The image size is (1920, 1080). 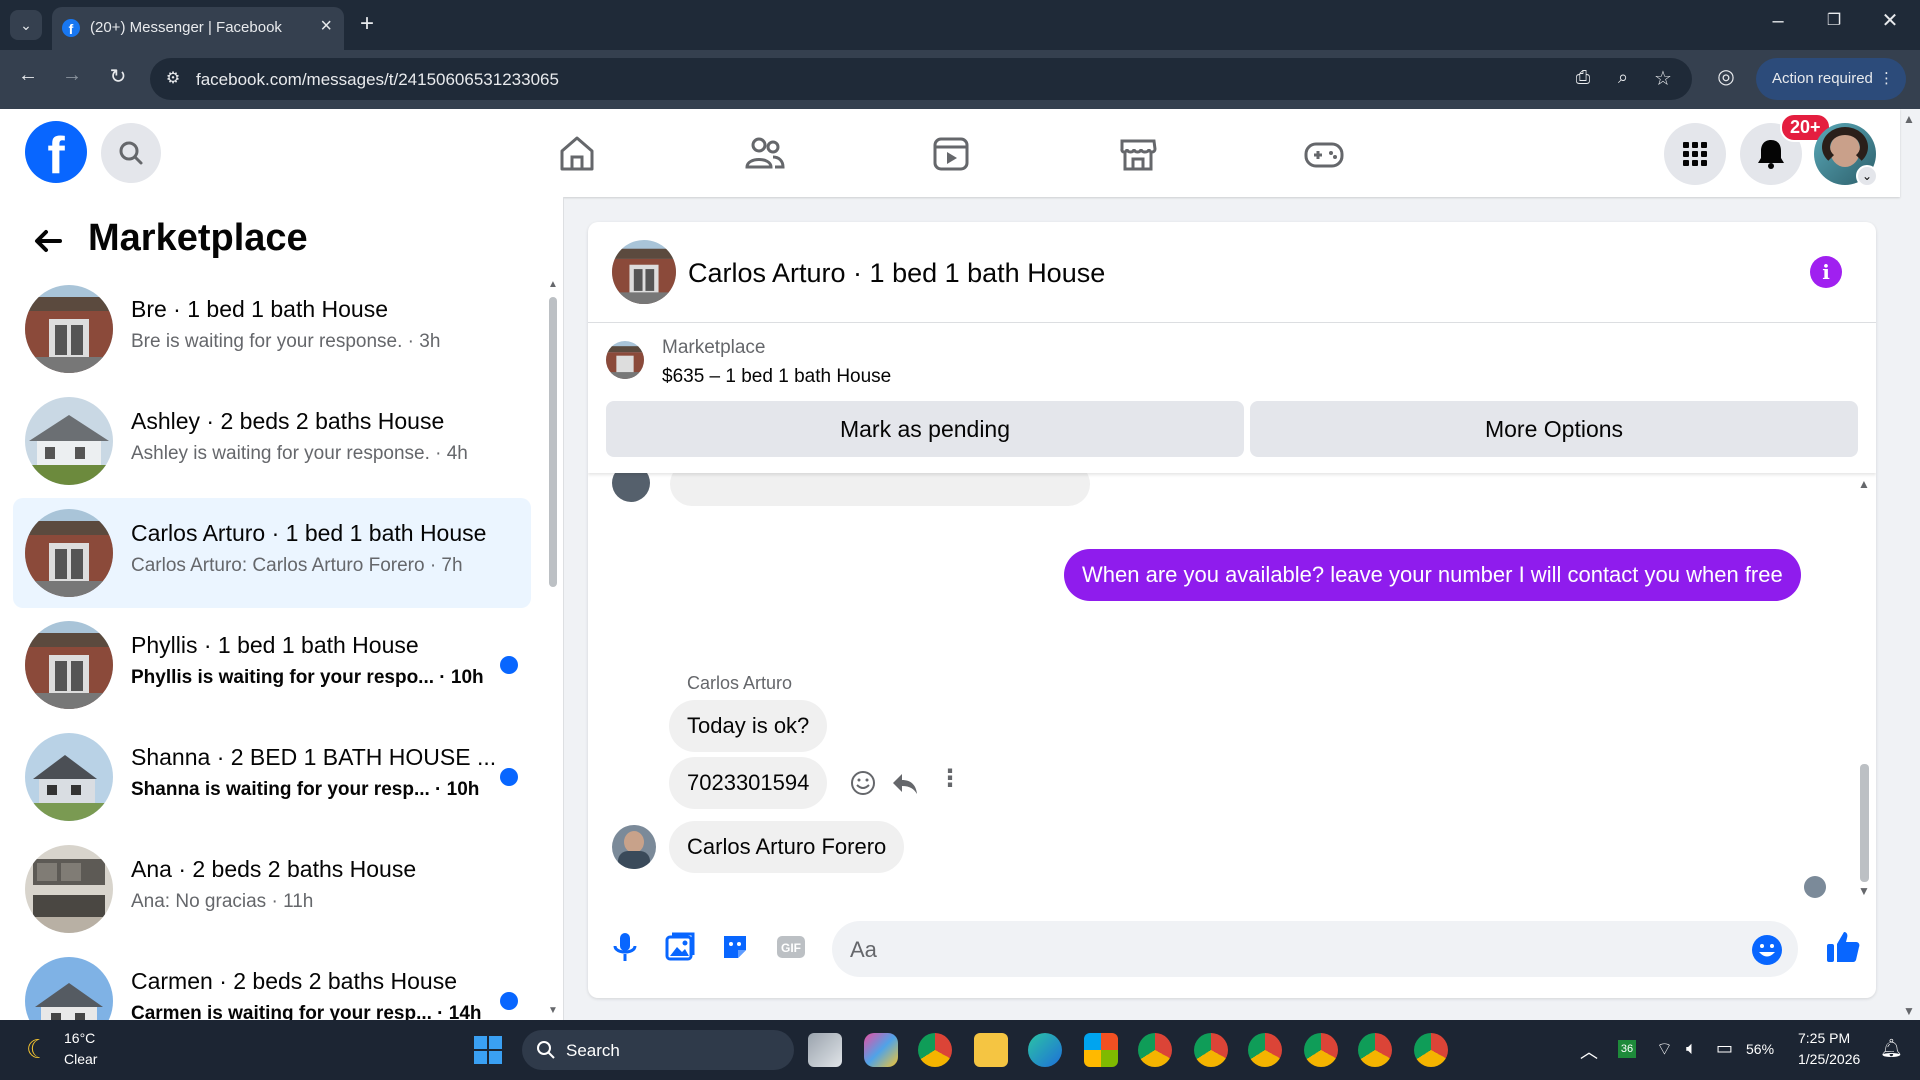 I want to click on back-arrow-icon: ←, so click(x=28, y=75).